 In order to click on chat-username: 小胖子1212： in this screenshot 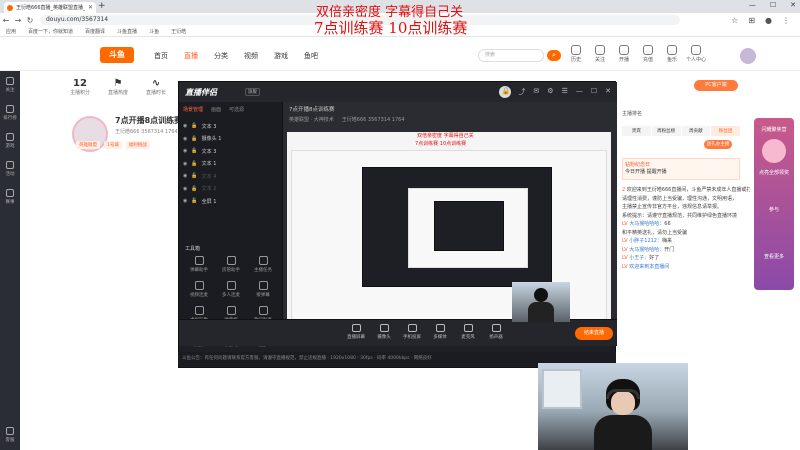, I will do `click(645, 241)`.